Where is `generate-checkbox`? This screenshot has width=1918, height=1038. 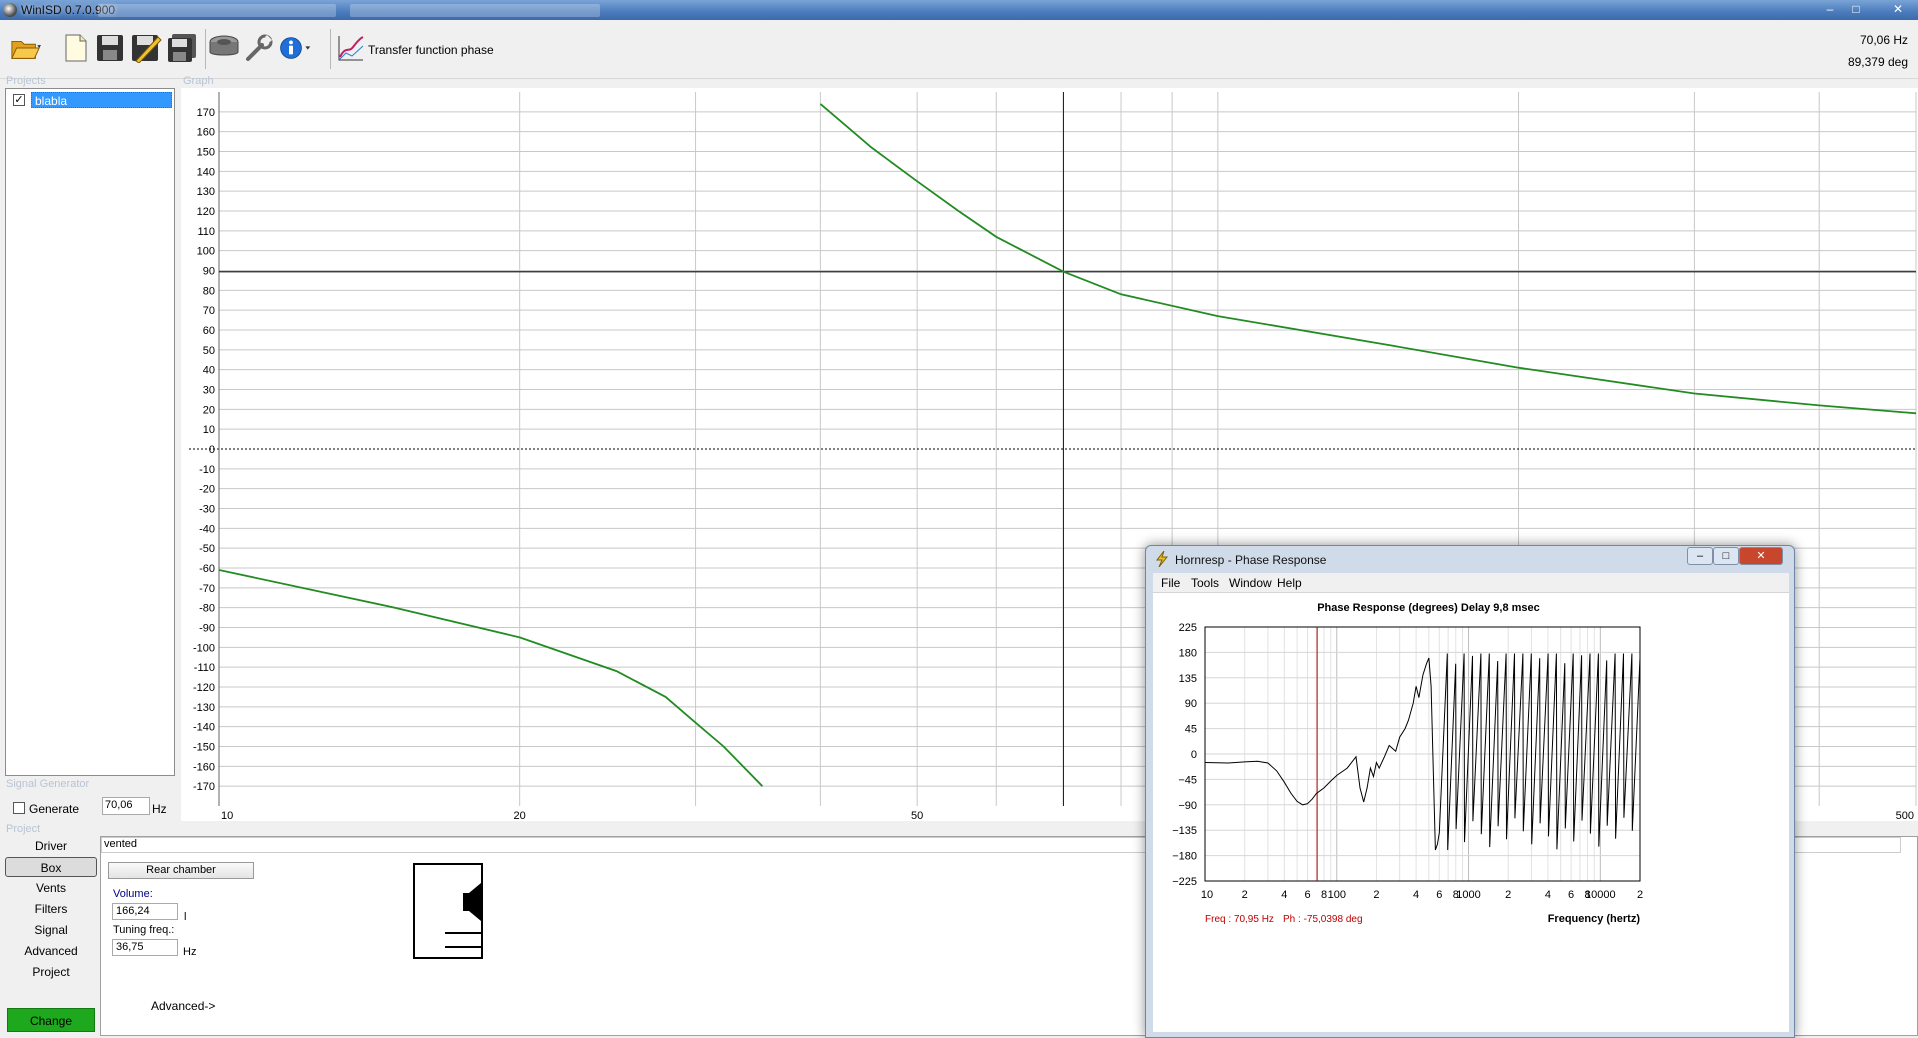
generate-checkbox is located at coordinates (19, 808).